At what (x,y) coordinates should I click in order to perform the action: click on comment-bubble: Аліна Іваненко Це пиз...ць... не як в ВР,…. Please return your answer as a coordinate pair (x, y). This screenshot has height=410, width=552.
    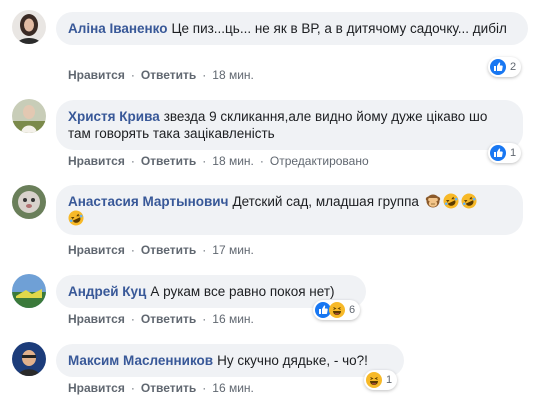
    Looking at the image, I should click on (292, 28).